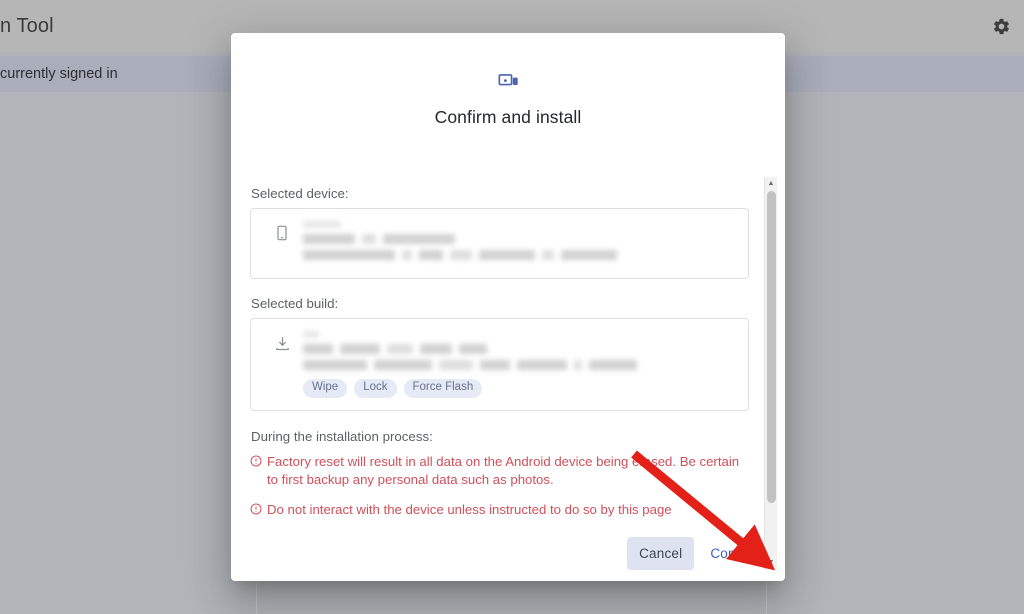 The height and width of the screenshot is (614, 1024). I want to click on scrollbar-thumb, so click(771, 347).